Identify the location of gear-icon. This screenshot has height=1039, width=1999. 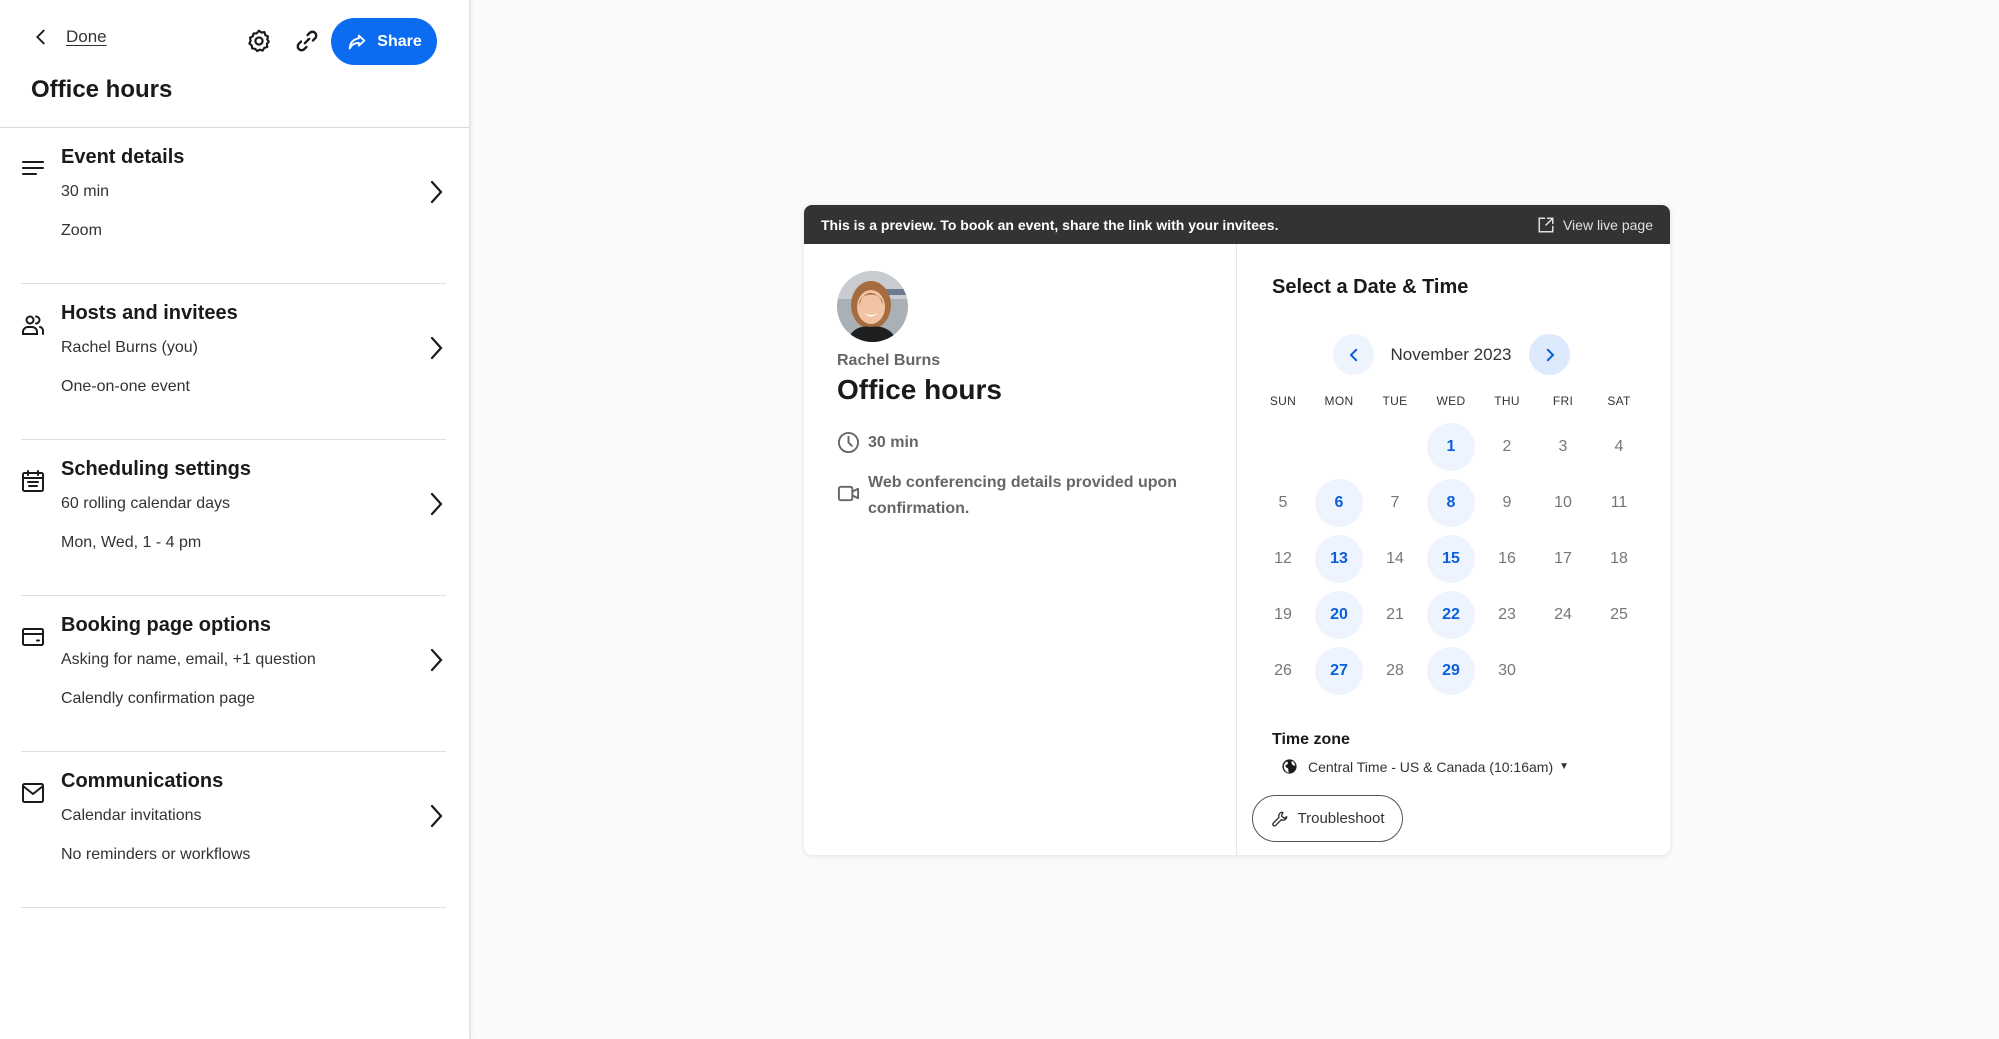
(259, 41).